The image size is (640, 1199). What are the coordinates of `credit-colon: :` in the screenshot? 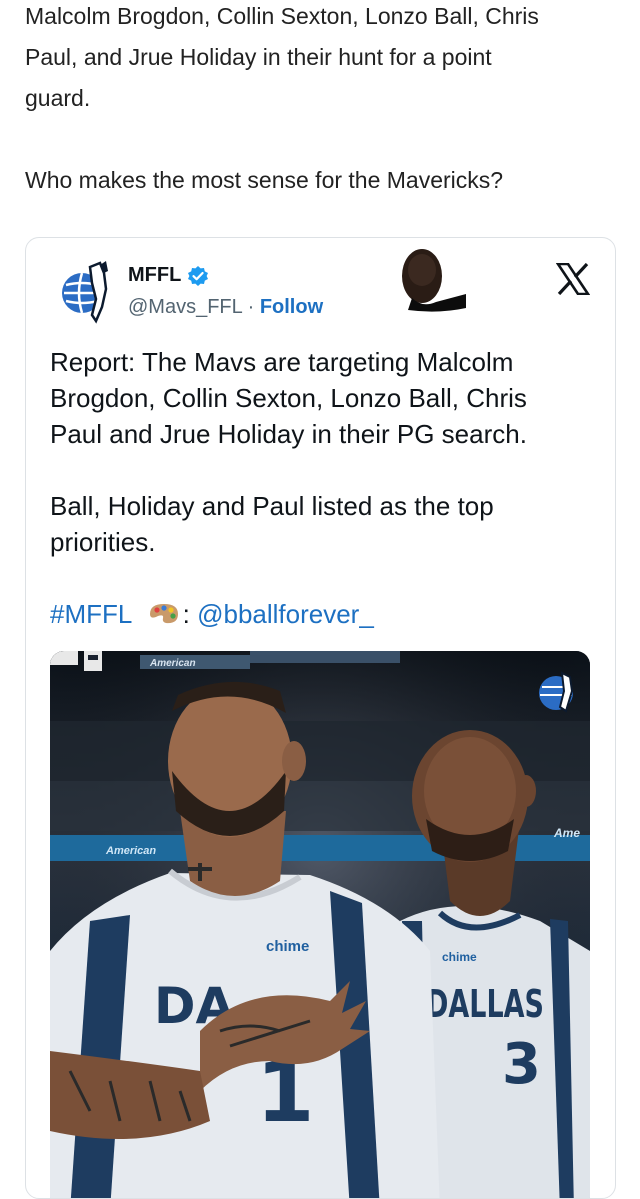 It's located at (186, 614).